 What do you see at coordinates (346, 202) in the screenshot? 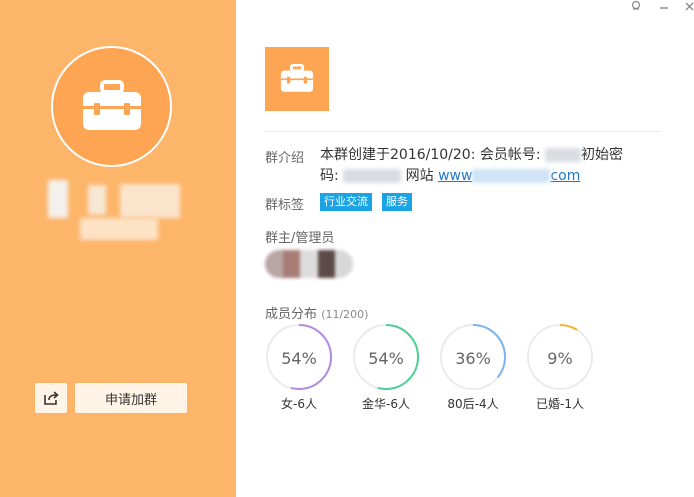
I see `tag-industry: 行业交流` at bounding box center [346, 202].